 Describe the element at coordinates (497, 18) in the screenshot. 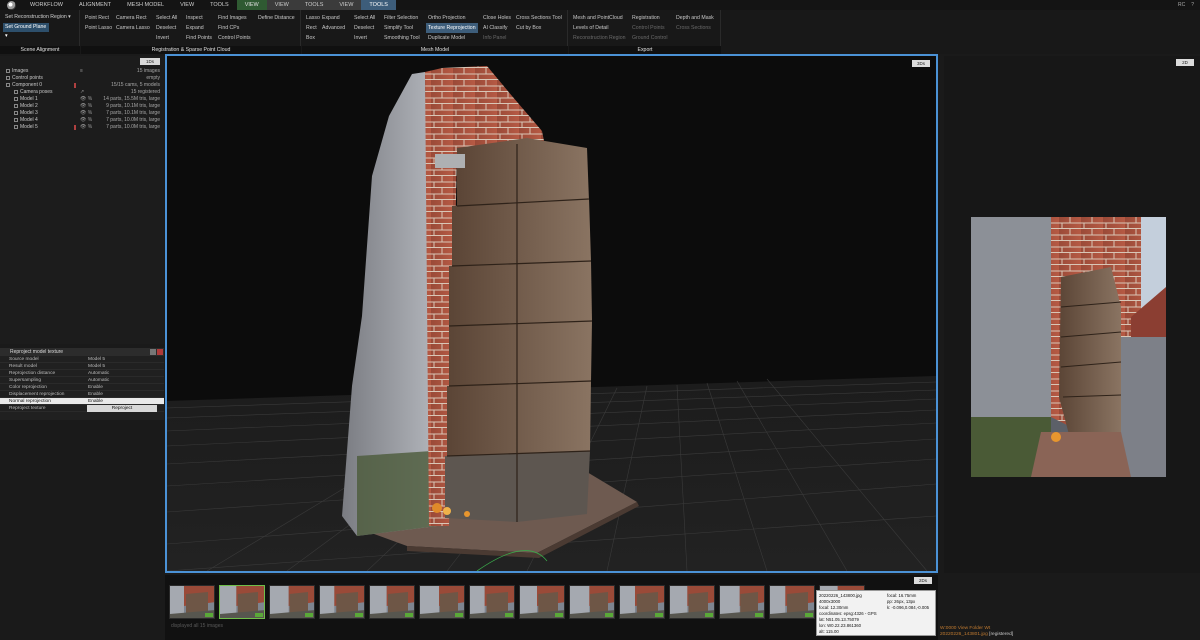

I see `close-holes-button: Close Holes` at that location.